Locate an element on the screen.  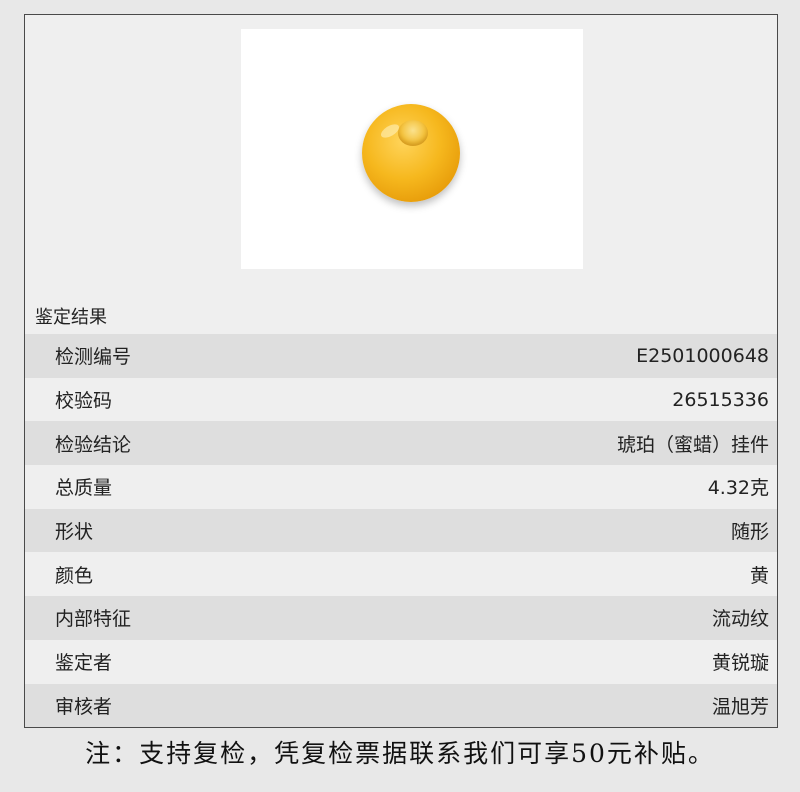
row-label: 内部特征 is located at coordinates (93, 619).